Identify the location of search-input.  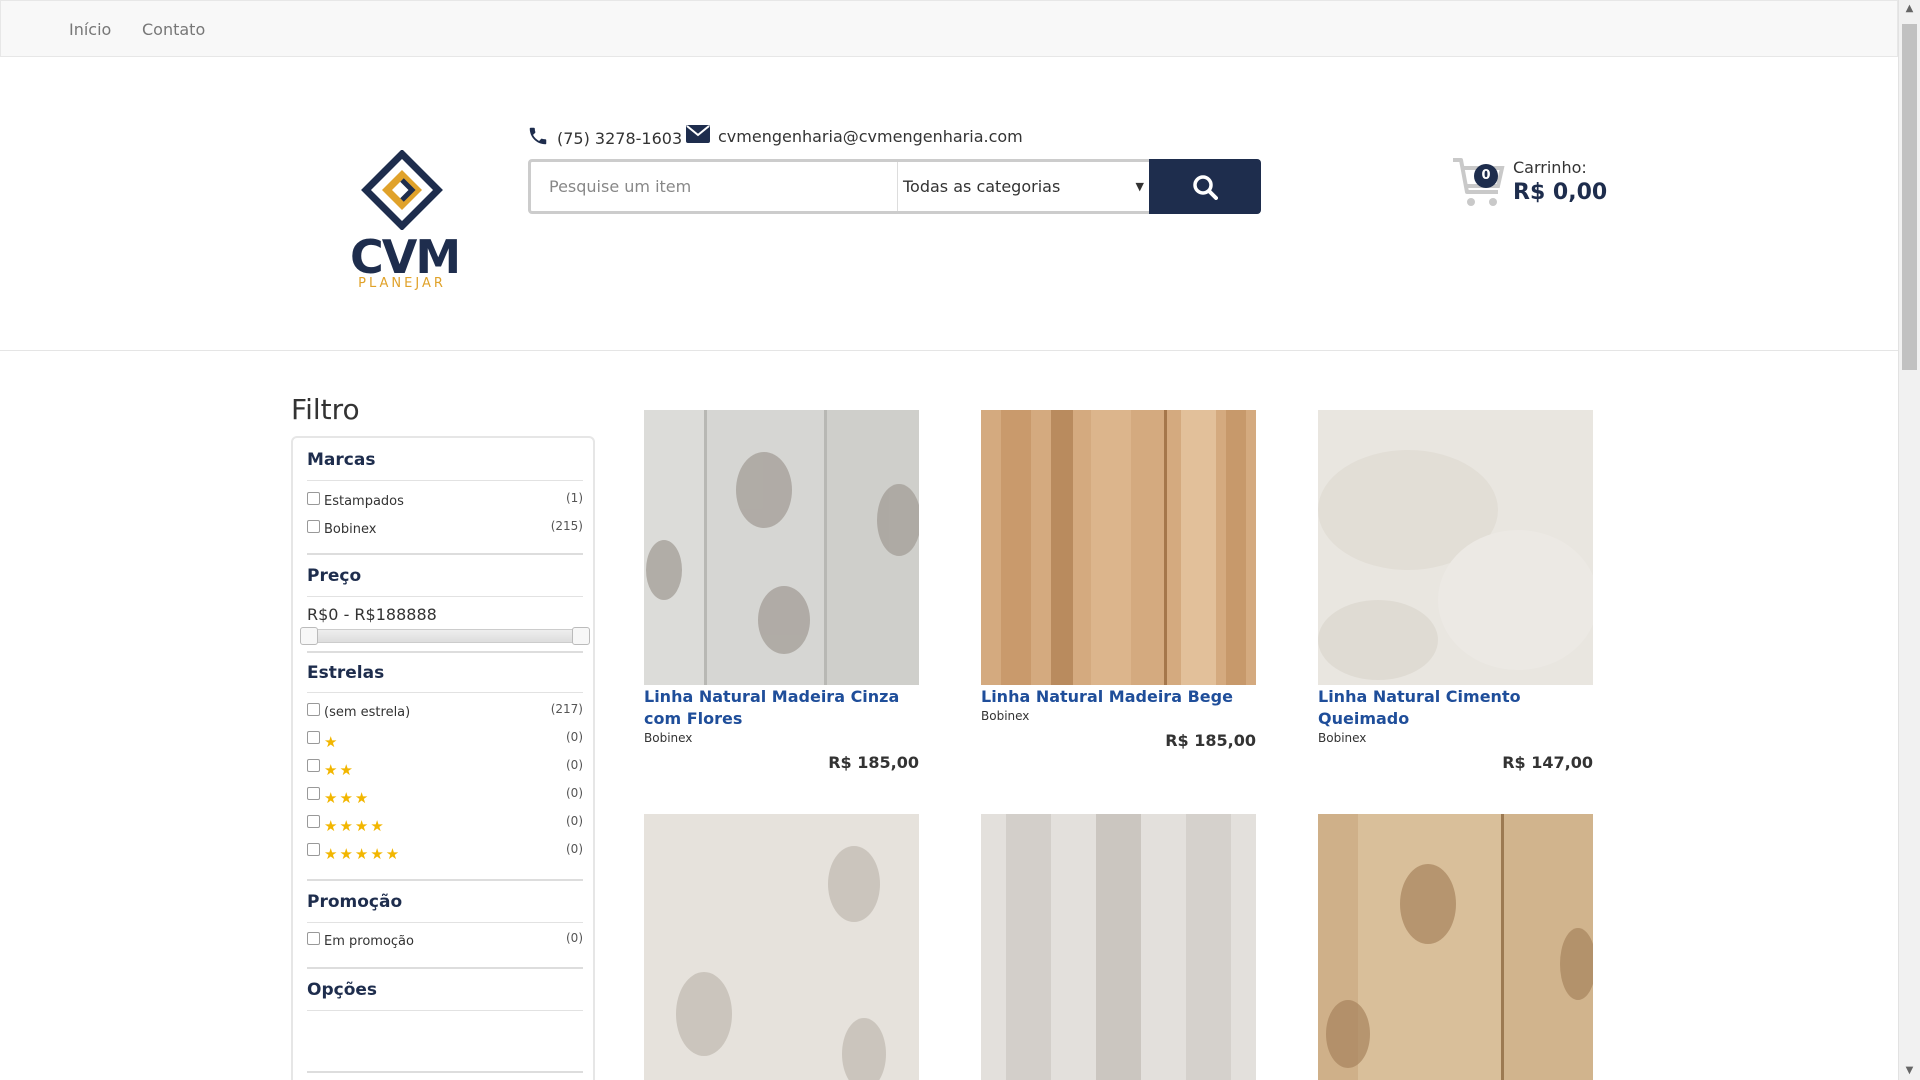
(714, 186).